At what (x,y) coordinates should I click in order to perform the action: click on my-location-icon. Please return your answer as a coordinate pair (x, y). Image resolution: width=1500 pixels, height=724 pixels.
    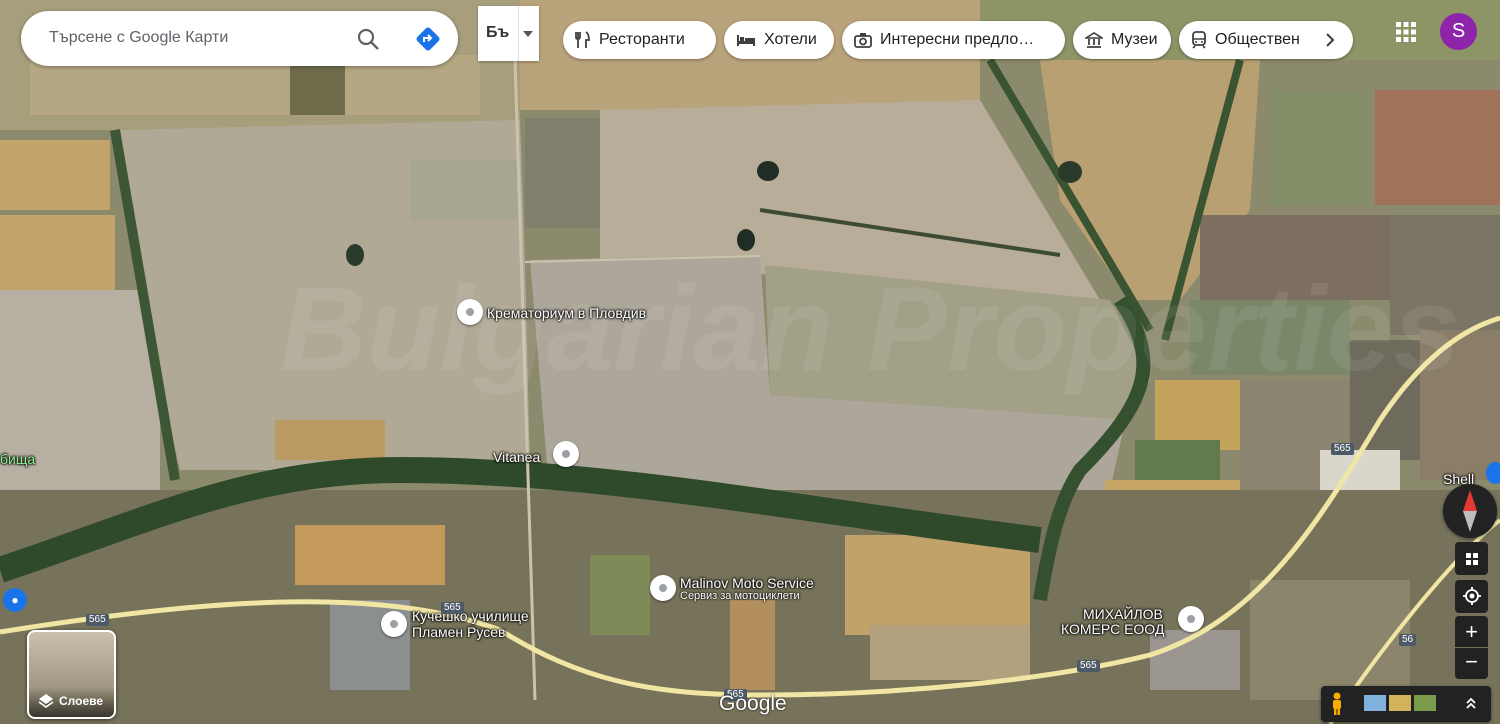
    Looking at the image, I should click on (1471, 596).